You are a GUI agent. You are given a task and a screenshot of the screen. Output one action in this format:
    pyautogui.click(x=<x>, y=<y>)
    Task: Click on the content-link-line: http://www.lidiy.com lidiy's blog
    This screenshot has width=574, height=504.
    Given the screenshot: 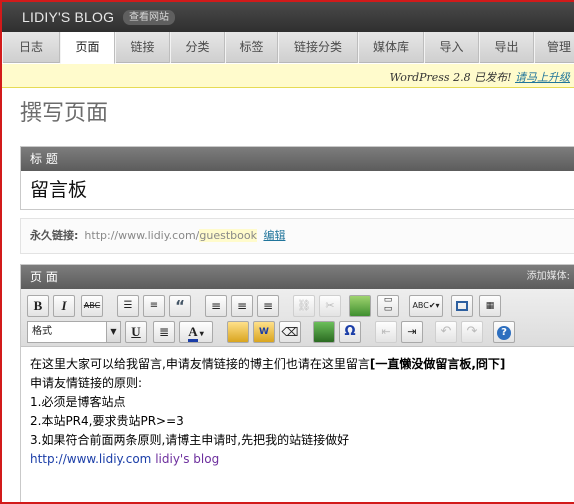 What is the action you would take?
    pyautogui.click(x=298, y=459)
    